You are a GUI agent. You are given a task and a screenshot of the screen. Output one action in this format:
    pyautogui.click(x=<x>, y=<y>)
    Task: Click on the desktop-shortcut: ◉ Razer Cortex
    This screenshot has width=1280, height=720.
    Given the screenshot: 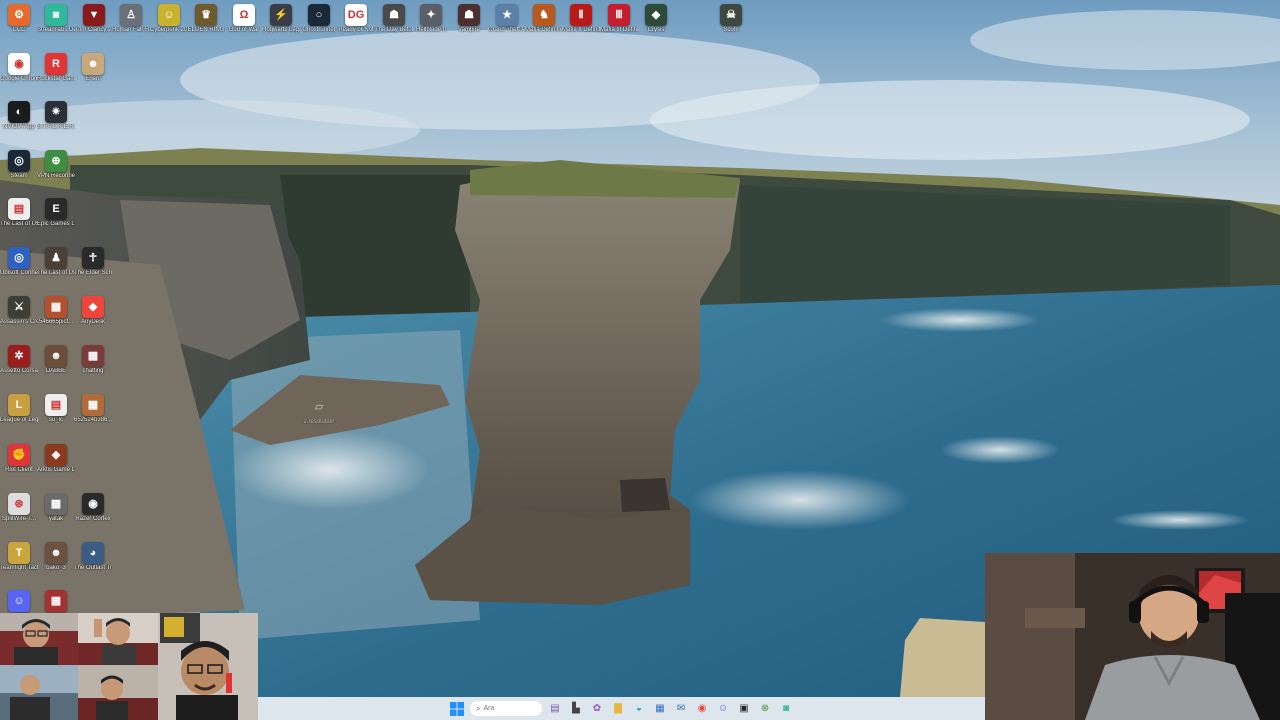 What is the action you would take?
    pyautogui.click(x=93, y=508)
    